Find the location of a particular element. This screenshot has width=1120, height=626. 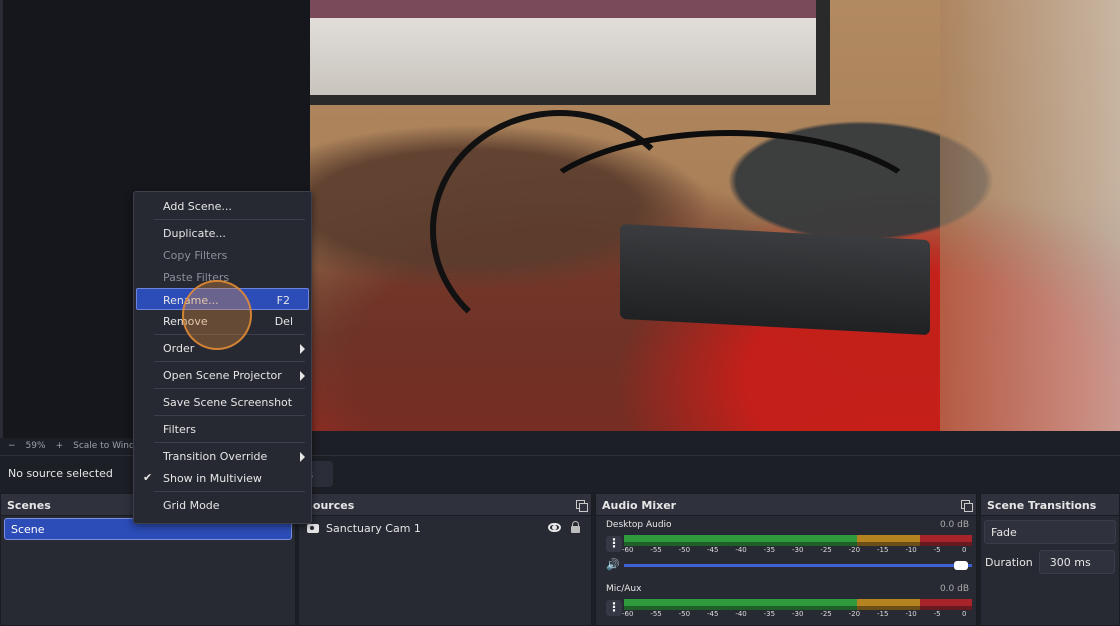

power-adapter-image-region is located at coordinates (775, 279).